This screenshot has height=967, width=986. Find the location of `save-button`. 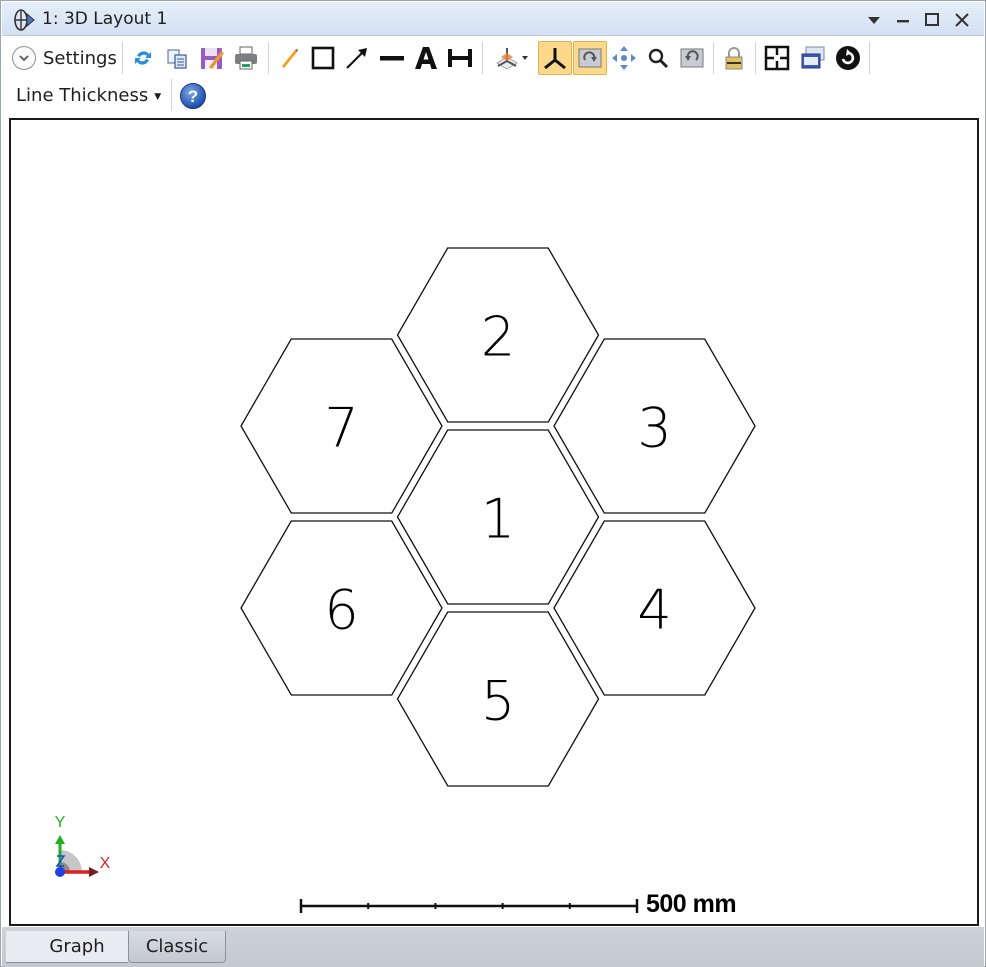

save-button is located at coordinates (212, 58).